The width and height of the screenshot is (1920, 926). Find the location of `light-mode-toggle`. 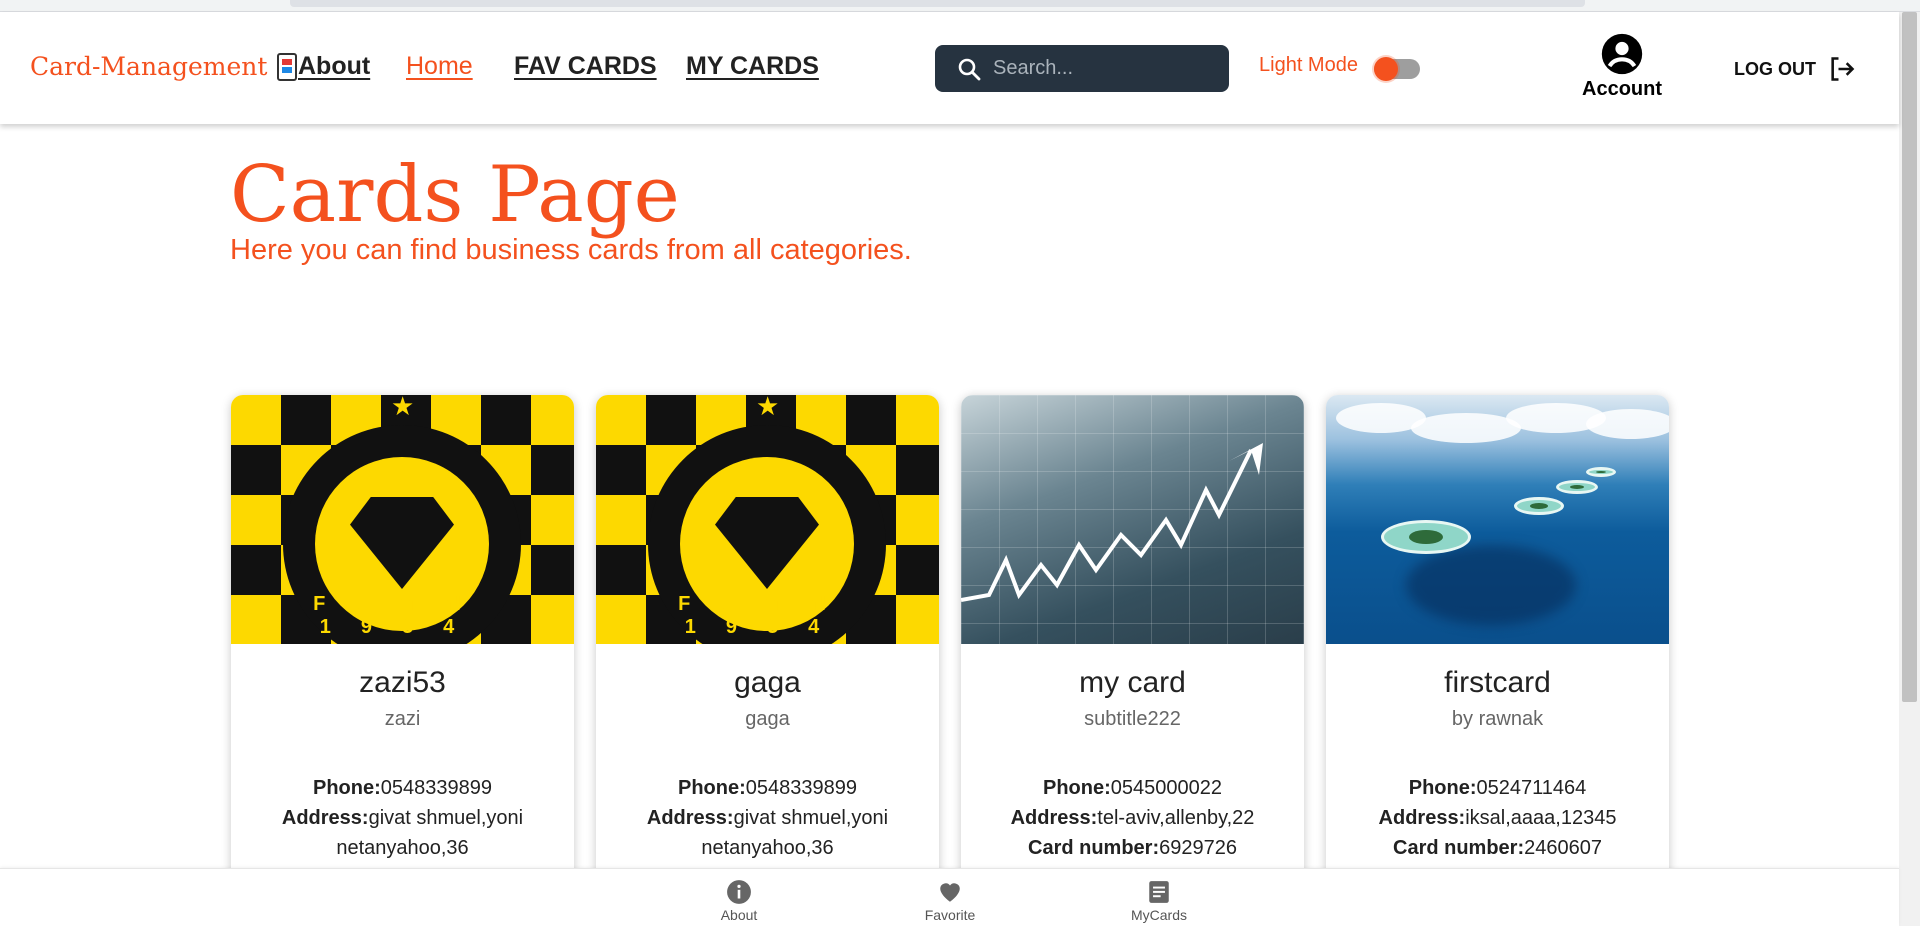

light-mode-toggle is located at coordinates (1397, 69).